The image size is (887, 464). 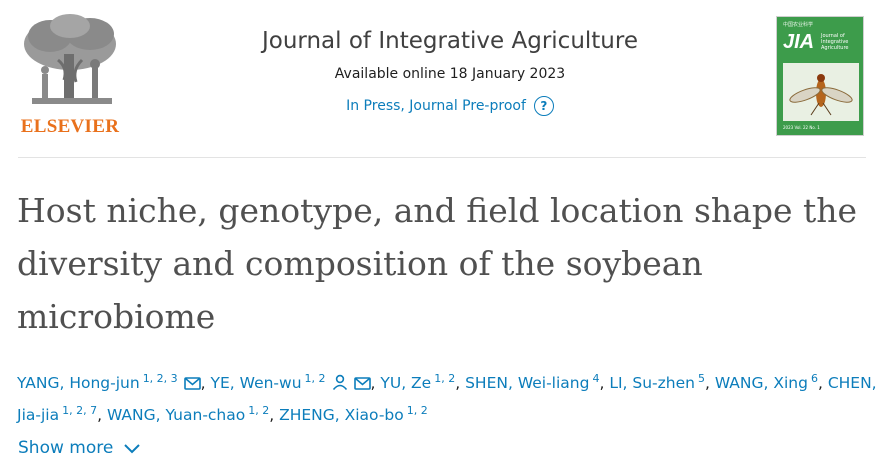 What do you see at coordinates (799, 42) in the screenshot?
I see `cover-abbrev: JIA` at bounding box center [799, 42].